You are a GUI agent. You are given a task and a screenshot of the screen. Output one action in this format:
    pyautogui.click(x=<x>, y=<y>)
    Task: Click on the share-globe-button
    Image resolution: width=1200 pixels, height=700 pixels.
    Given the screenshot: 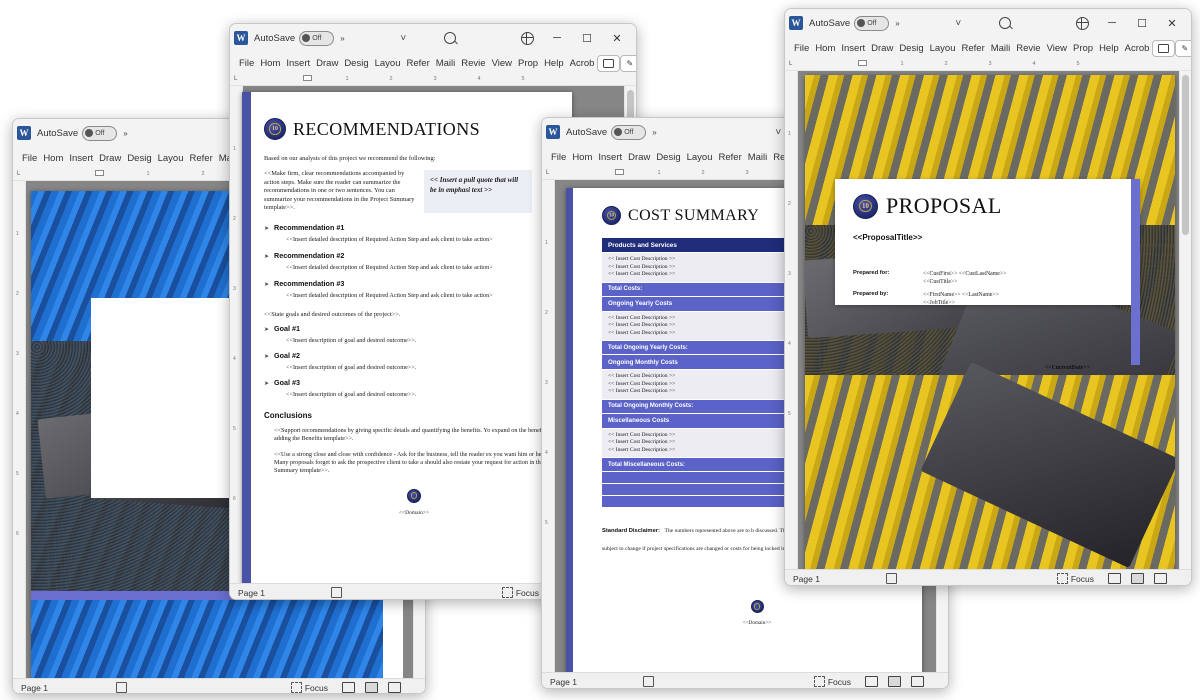 What is the action you would take?
    pyautogui.click(x=527, y=38)
    